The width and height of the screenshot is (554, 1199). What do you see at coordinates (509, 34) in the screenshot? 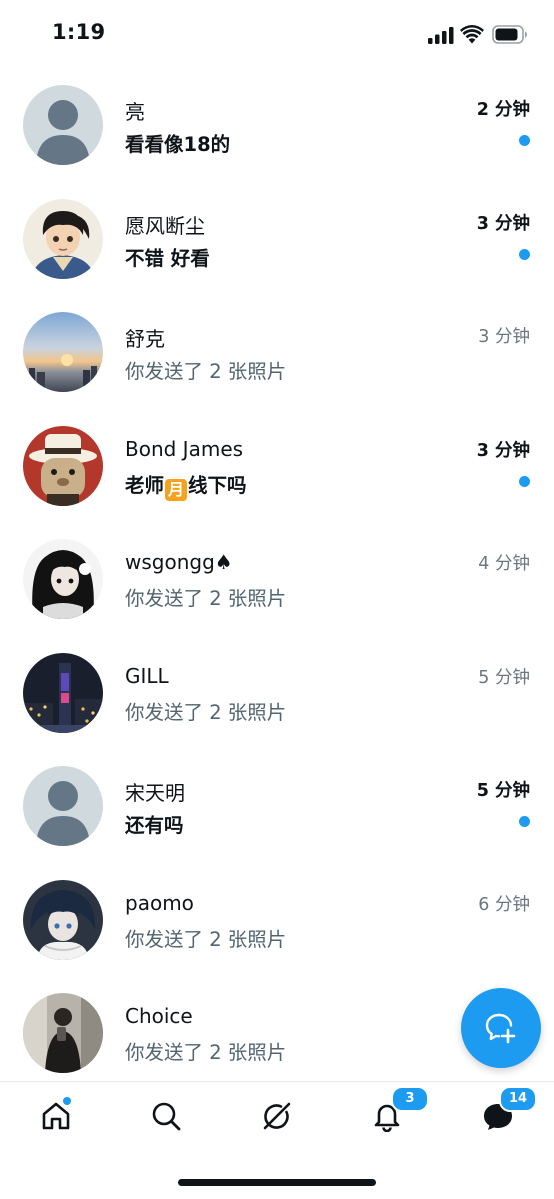
I see `battery-icon` at bounding box center [509, 34].